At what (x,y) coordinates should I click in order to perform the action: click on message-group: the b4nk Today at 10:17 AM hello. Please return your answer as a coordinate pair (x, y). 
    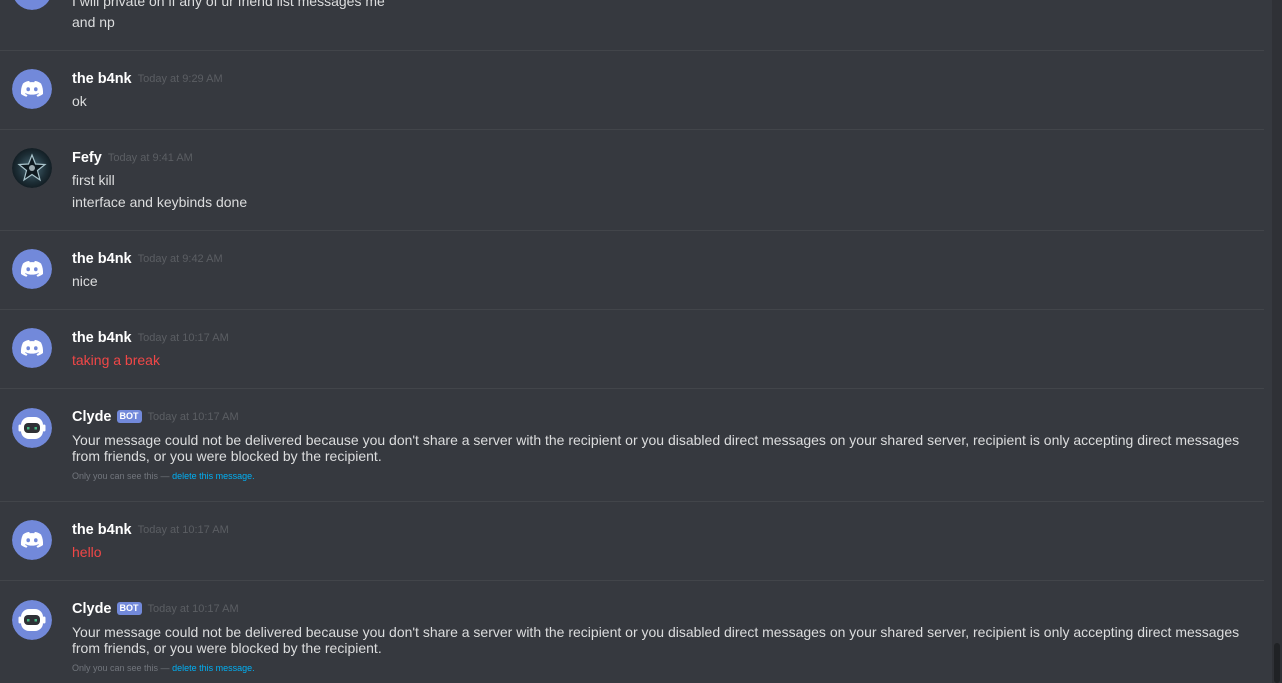
    Looking at the image, I should click on (632, 541).